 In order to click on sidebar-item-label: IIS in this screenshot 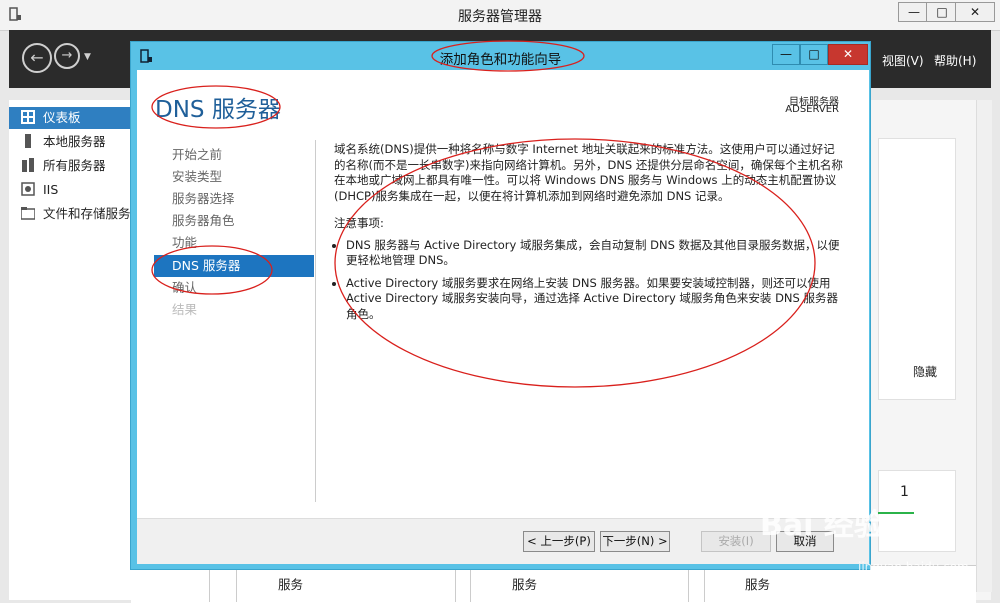, I will do `click(51, 189)`.